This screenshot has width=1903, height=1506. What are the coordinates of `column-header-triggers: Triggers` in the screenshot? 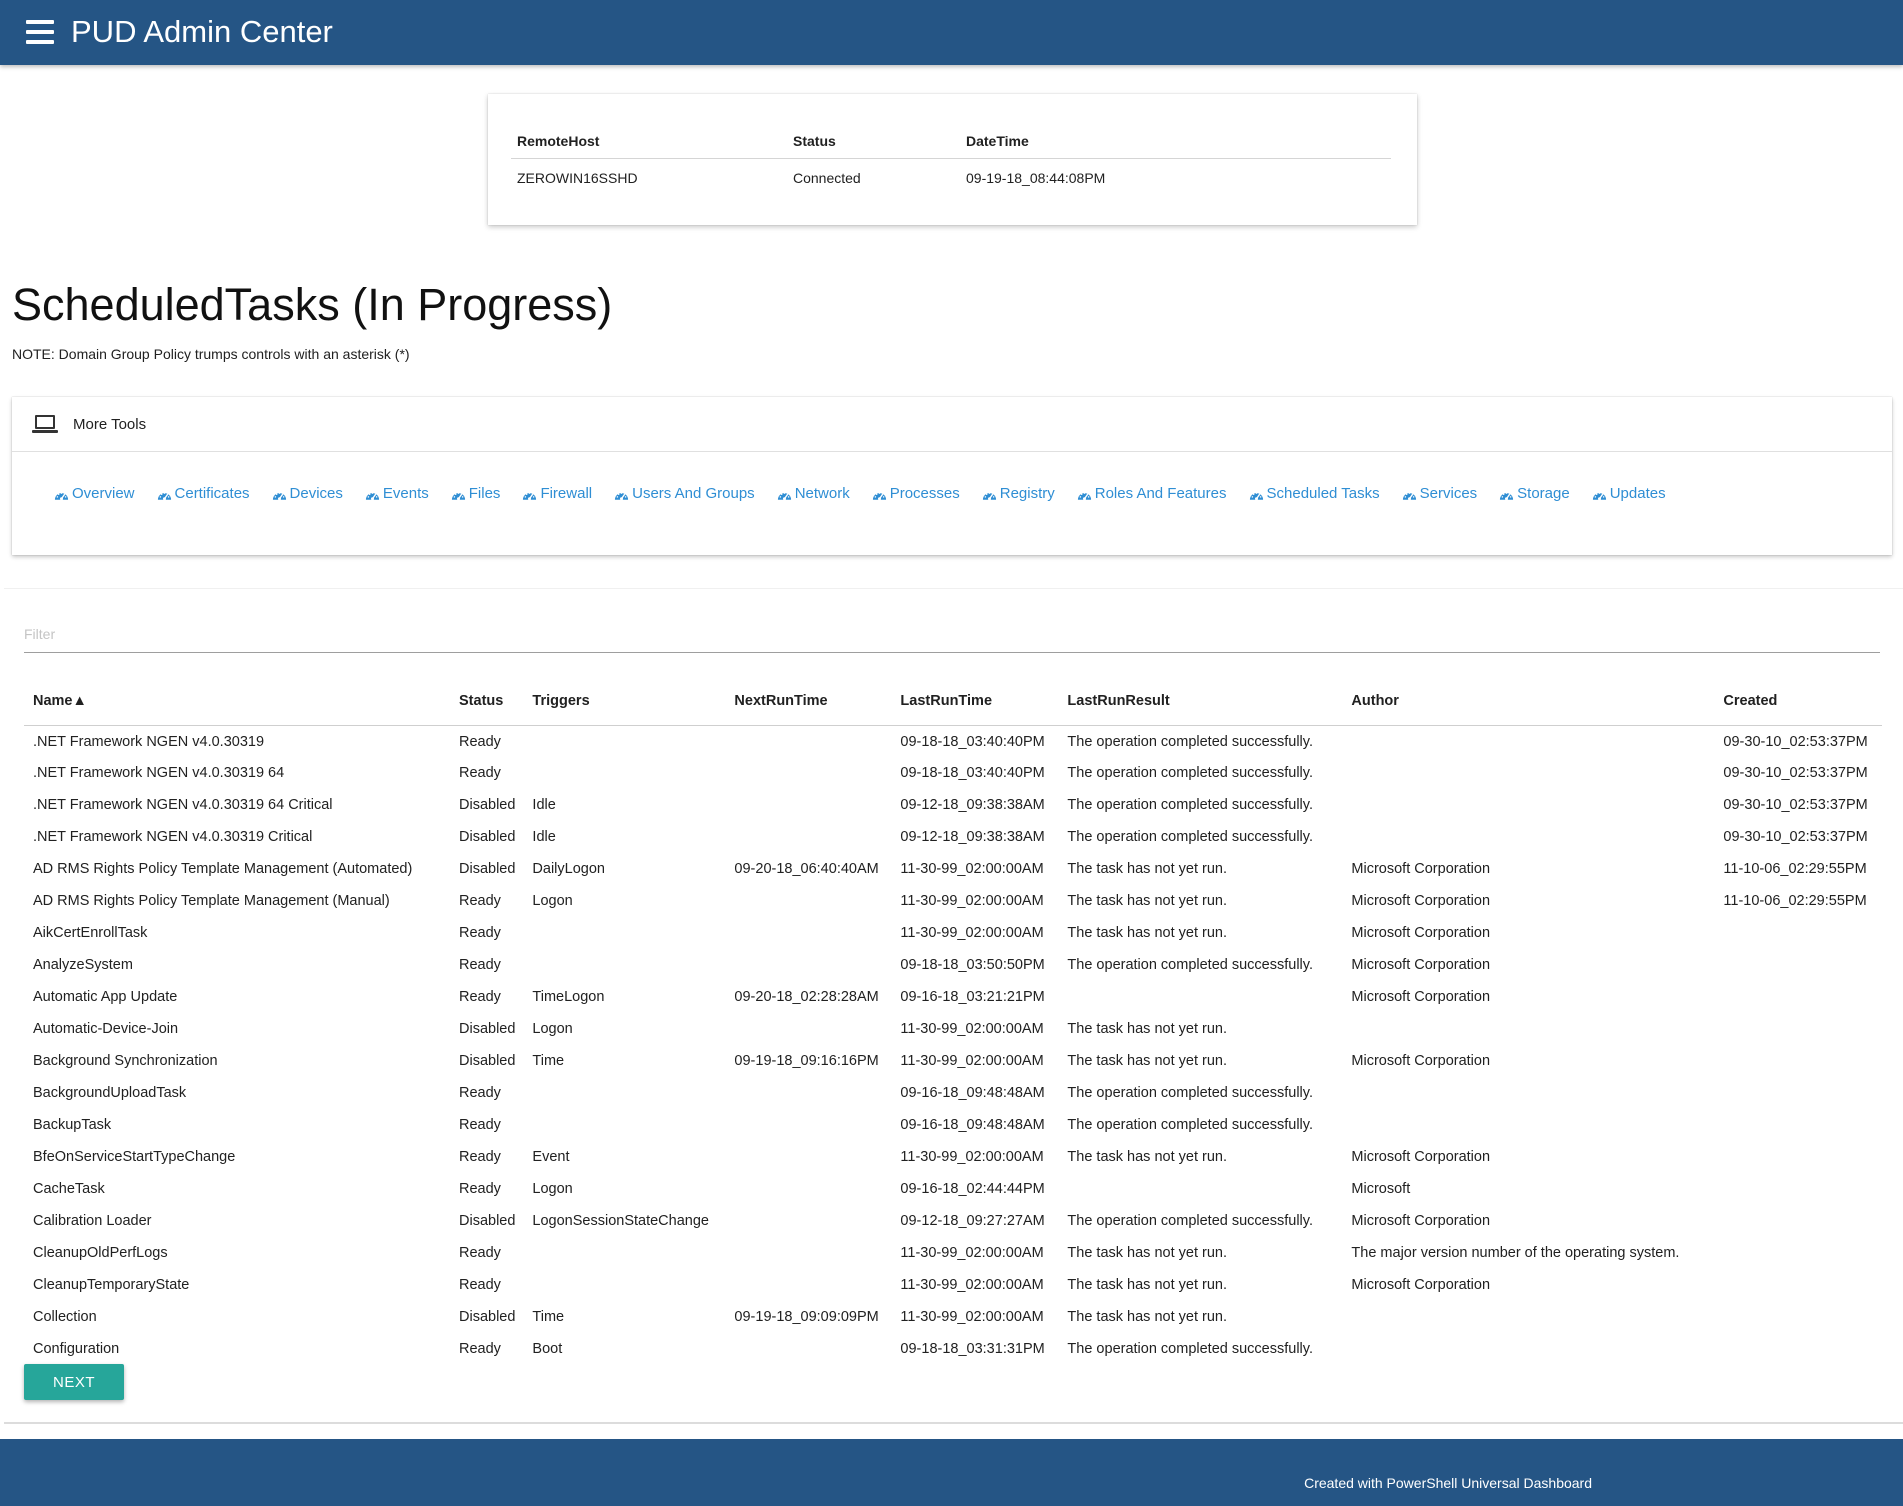 It's located at (624, 701).